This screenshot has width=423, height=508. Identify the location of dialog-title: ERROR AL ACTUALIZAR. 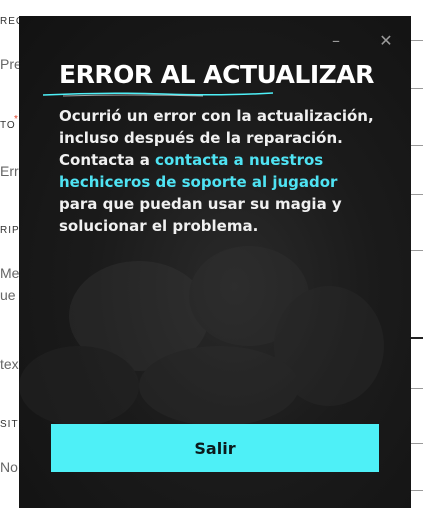
(216, 74).